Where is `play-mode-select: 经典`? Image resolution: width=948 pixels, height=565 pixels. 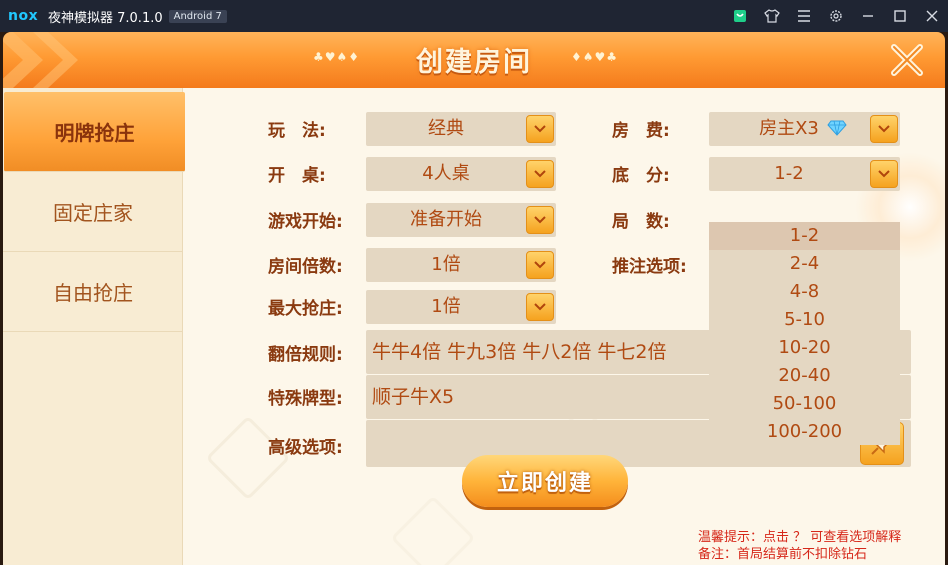 play-mode-select: 经典 is located at coordinates (461, 129).